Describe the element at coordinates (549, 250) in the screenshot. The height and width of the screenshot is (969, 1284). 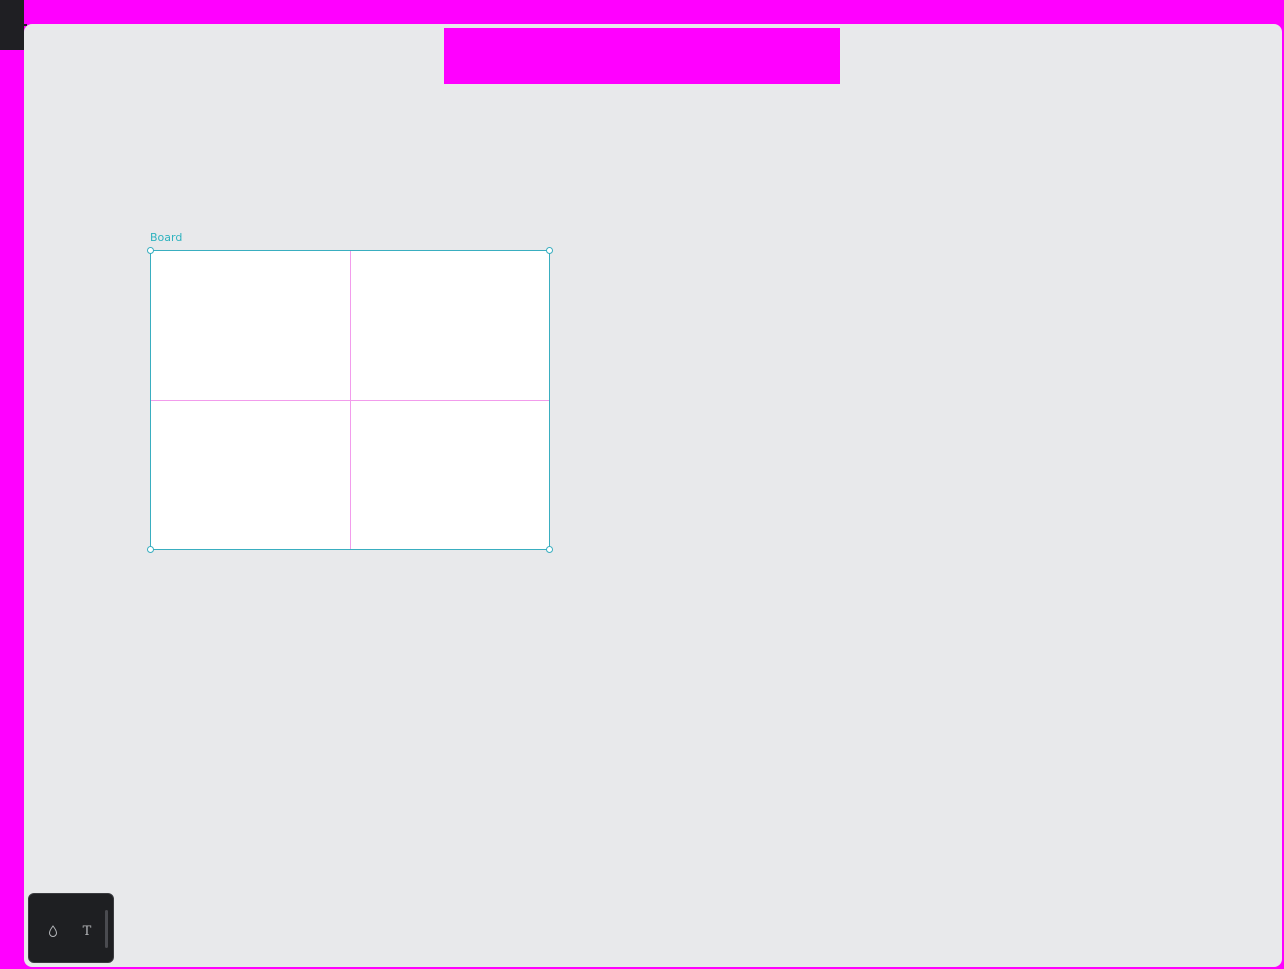
I see `resize-handle-top-right` at that location.